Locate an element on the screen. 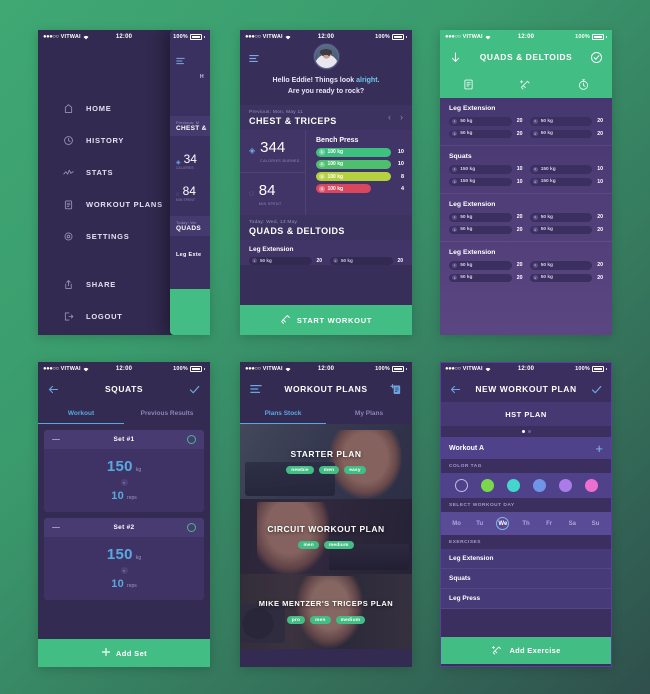  chevron-right-icon: › is located at coordinates (401, 117).